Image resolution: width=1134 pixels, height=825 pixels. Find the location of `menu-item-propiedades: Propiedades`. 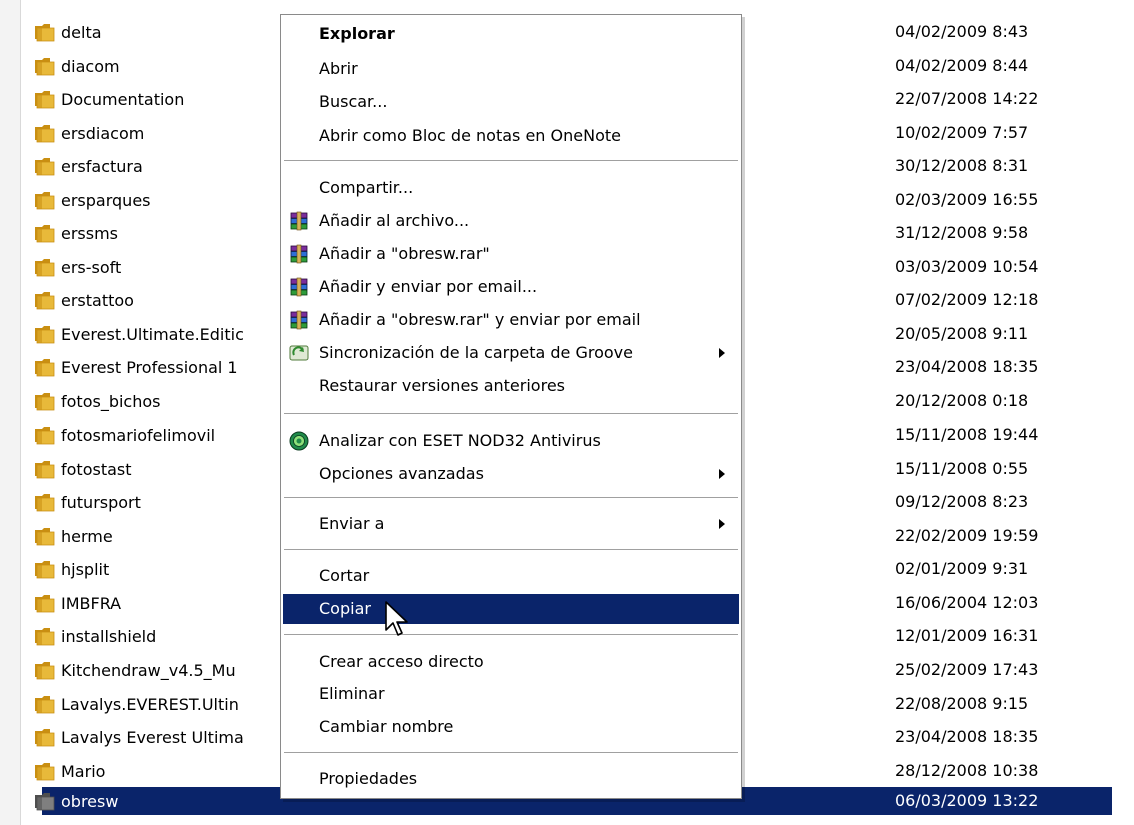

menu-item-propiedades: Propiedades is located at coordinates (511, 779).